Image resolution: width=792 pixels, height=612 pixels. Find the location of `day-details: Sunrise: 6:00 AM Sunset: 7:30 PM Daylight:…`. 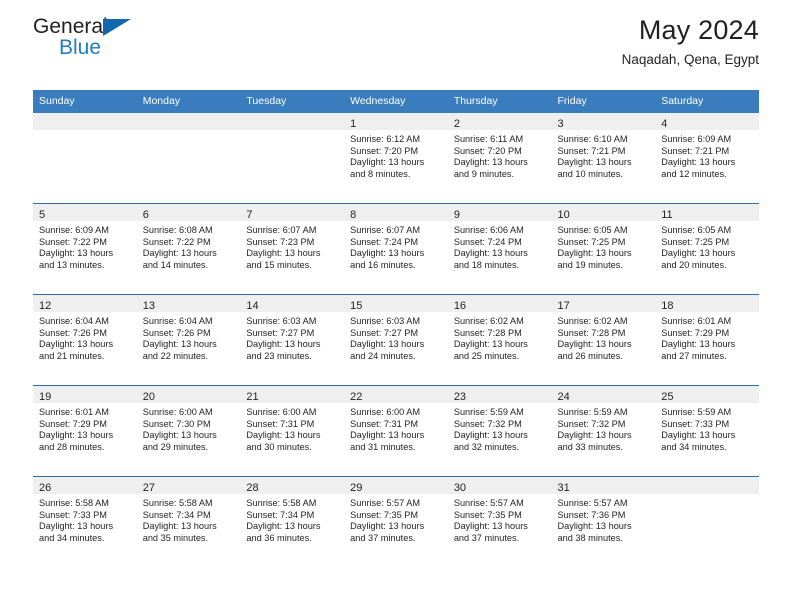

day-details: Sunrise: 6:00 AM Sunset: 7:30 PM Daylight:… is located at coordinates (189, 428).